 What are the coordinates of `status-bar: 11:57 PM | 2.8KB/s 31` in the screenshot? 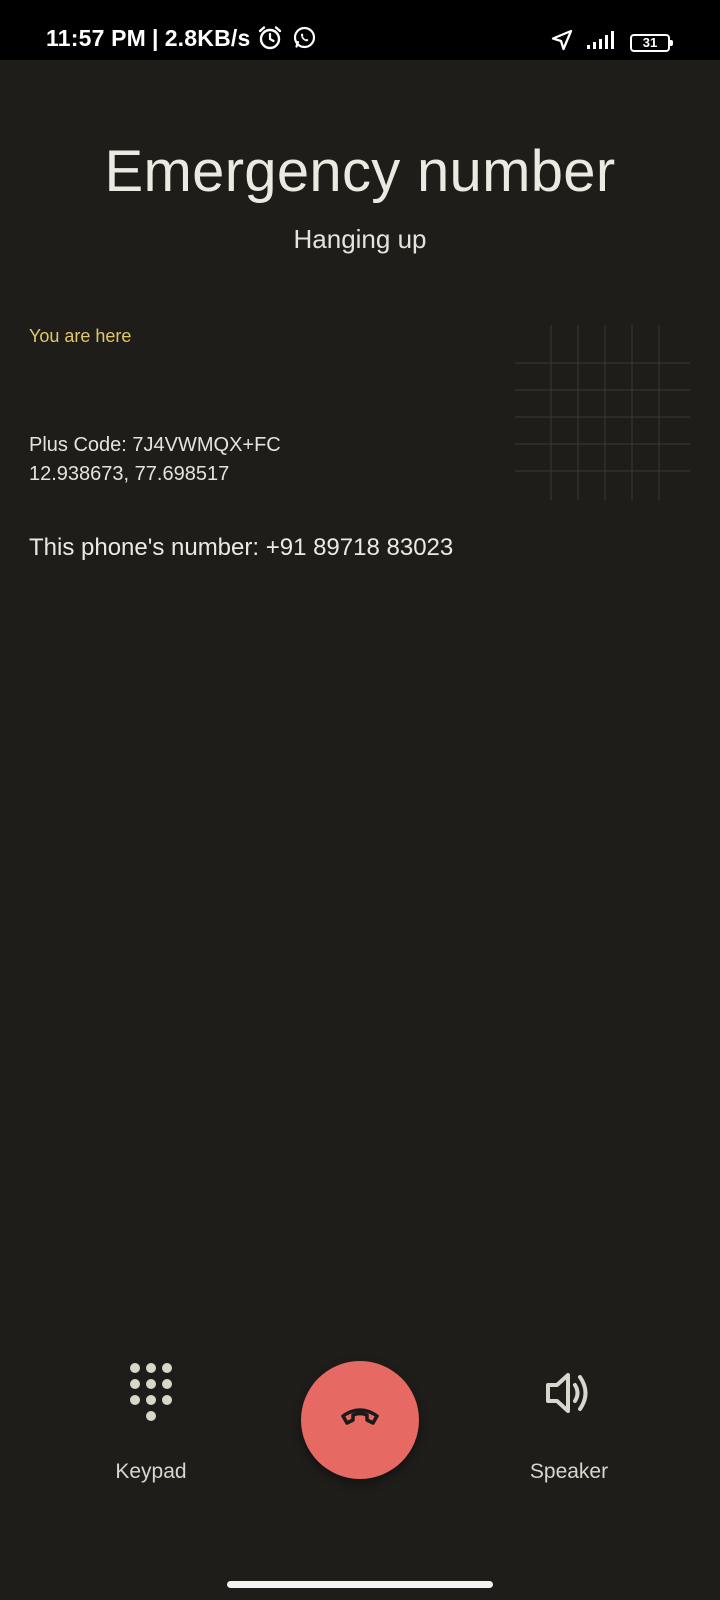 It's located at (360, 30).